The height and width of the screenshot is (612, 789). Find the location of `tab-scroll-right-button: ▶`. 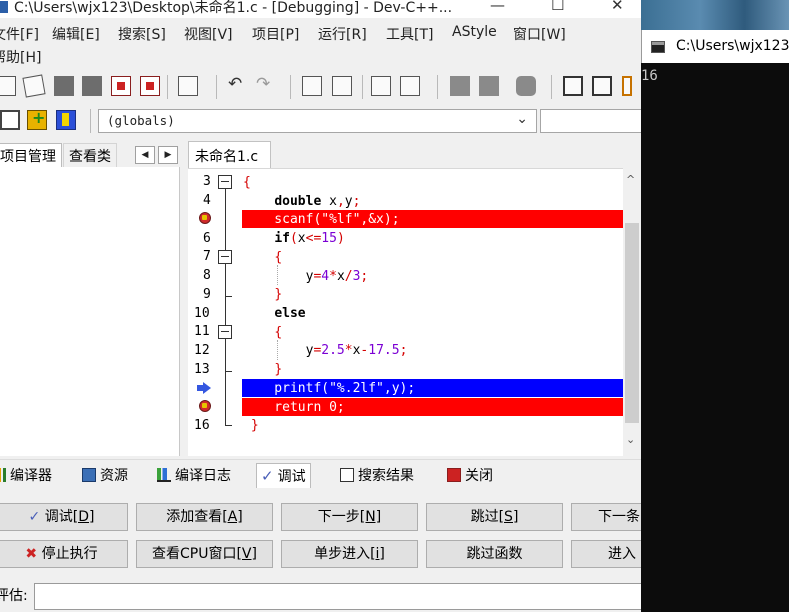

tab-scroll-right-button: ▶ is located at coordinates (168, 155).